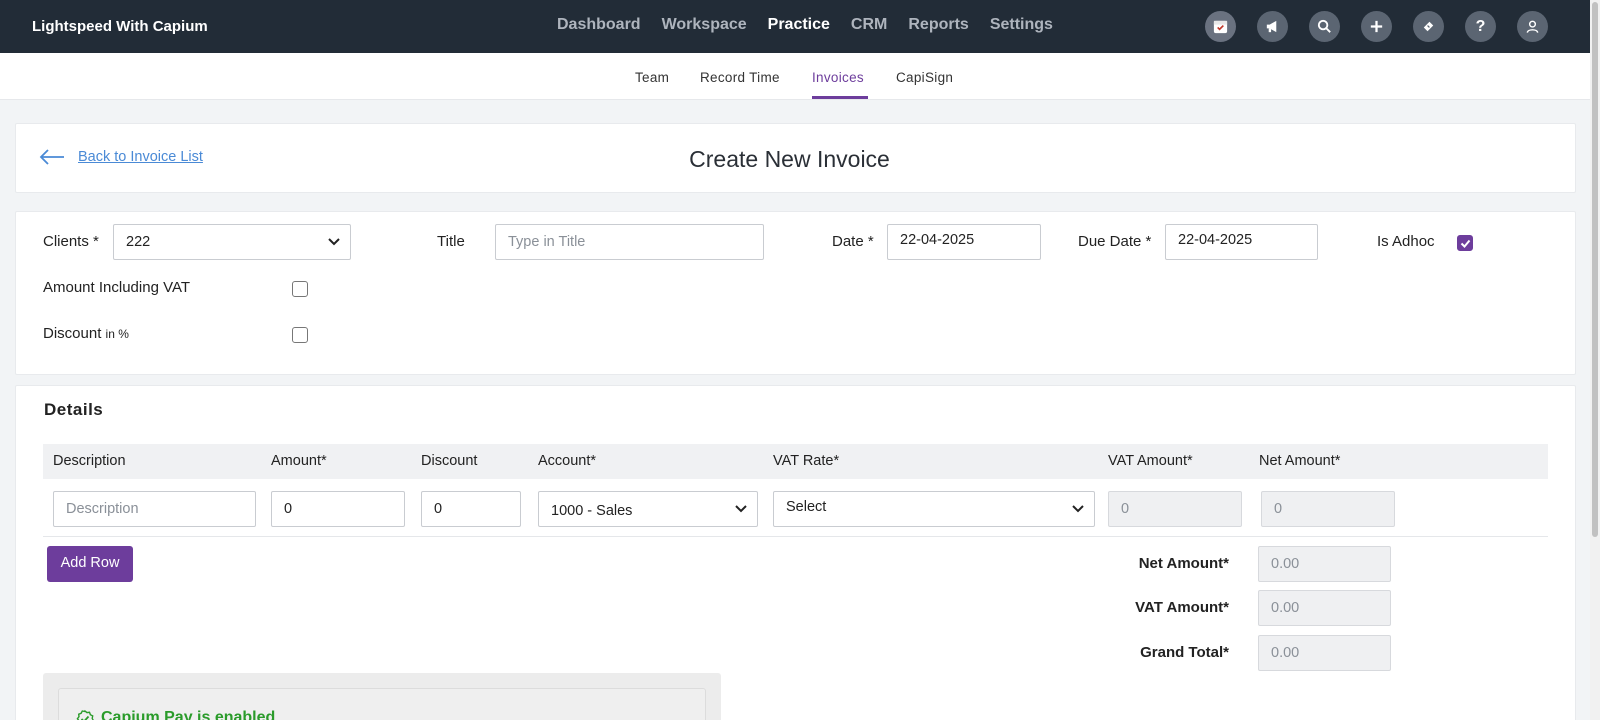 Image resolution: width=1600 pixels, height=720 pixels. Describe the element at coordinates (154, 509) in the screenshot. I see `row-description-input: Description` at that location.